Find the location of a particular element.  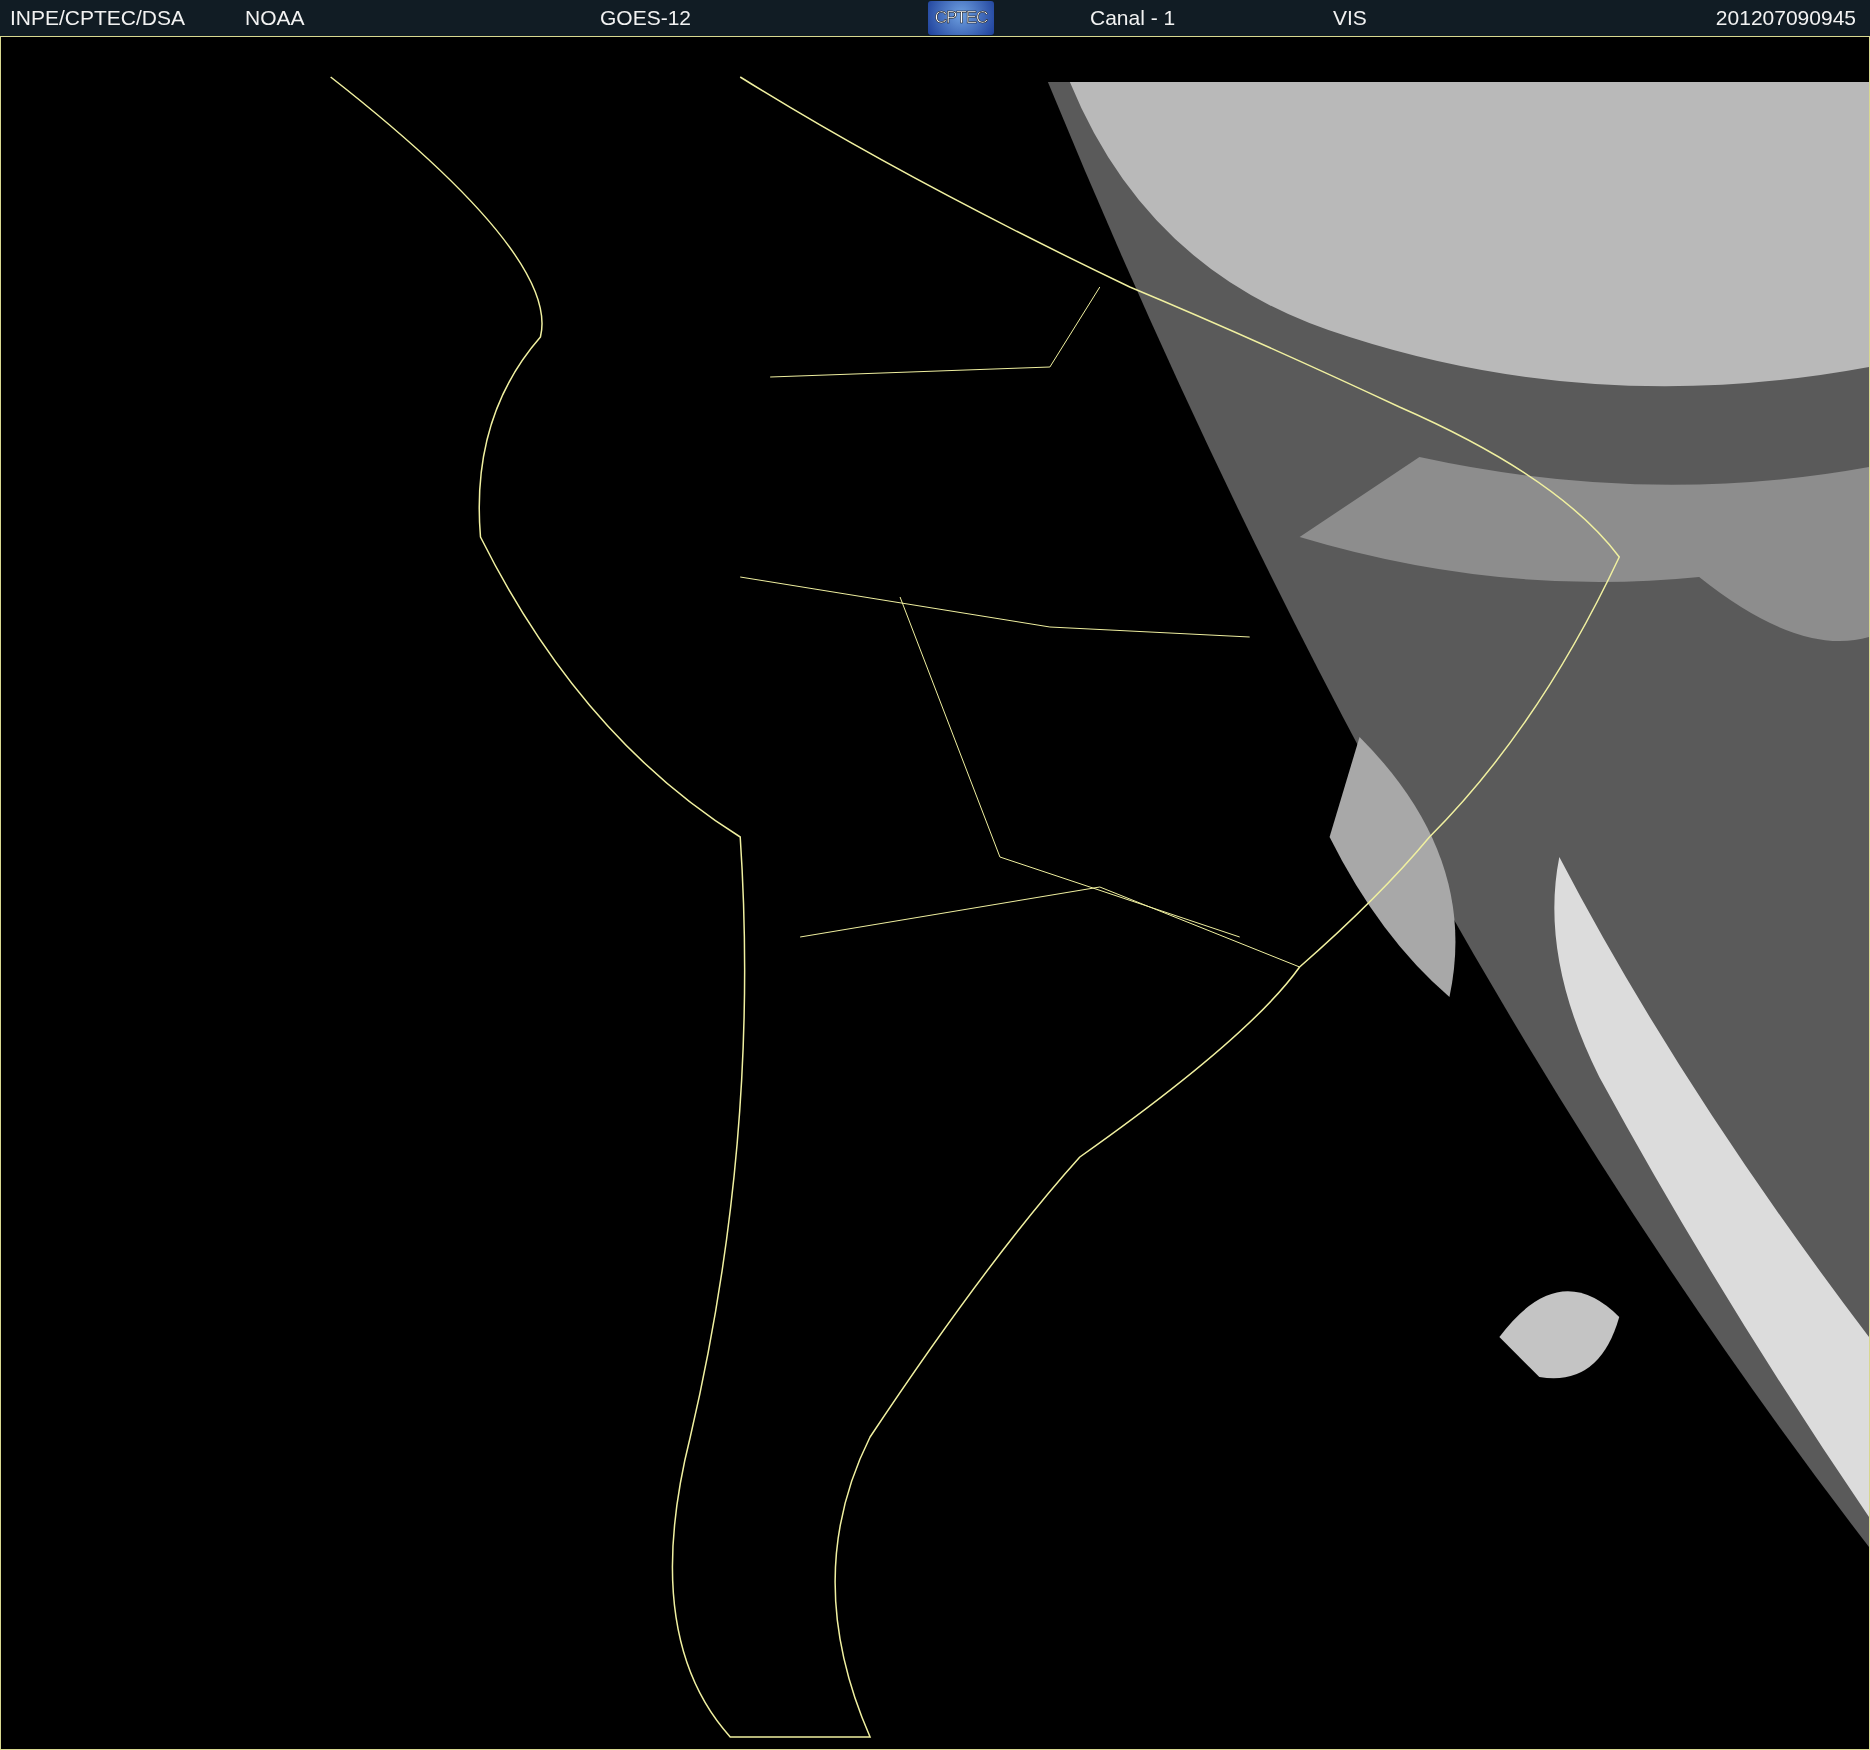

header-label: GOES-12 is located at coordinates (646, 18).